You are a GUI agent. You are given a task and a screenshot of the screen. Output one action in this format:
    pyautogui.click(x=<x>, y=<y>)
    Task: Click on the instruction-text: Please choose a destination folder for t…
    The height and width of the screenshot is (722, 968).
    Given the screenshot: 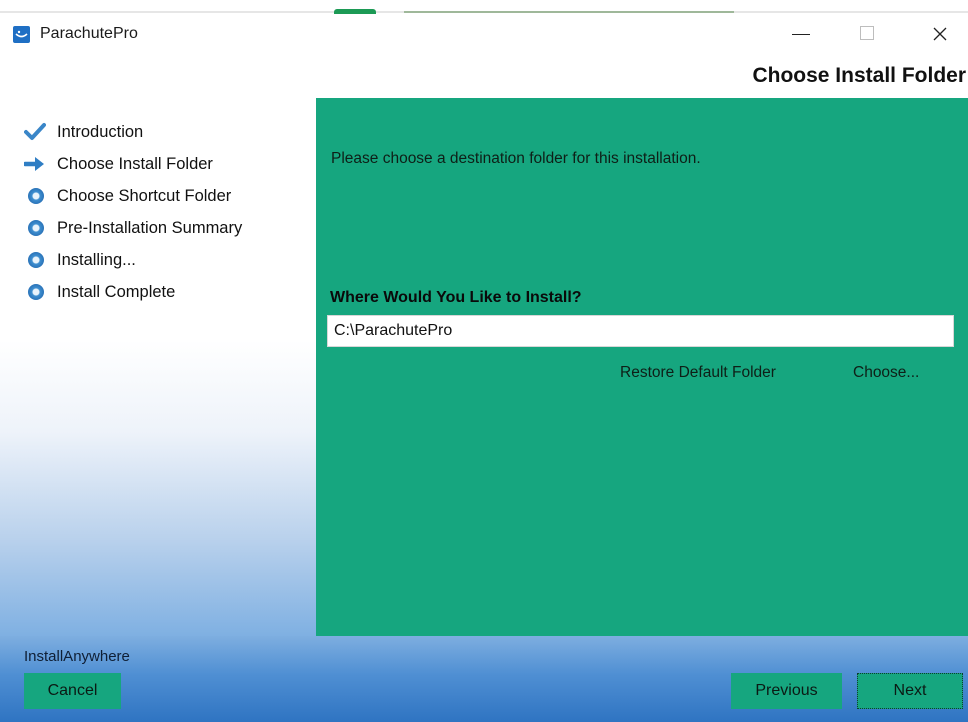 What is the action you would take?
    pyautogui.click(x=516, y=158)
    